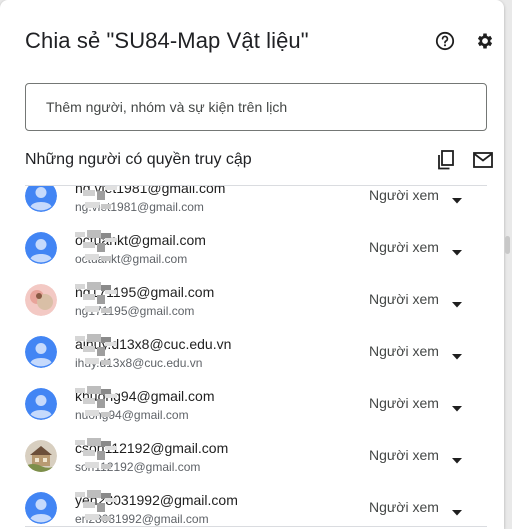 This screenshot has height=529, width=512. I want to click on help-icon, so click(445, 41).